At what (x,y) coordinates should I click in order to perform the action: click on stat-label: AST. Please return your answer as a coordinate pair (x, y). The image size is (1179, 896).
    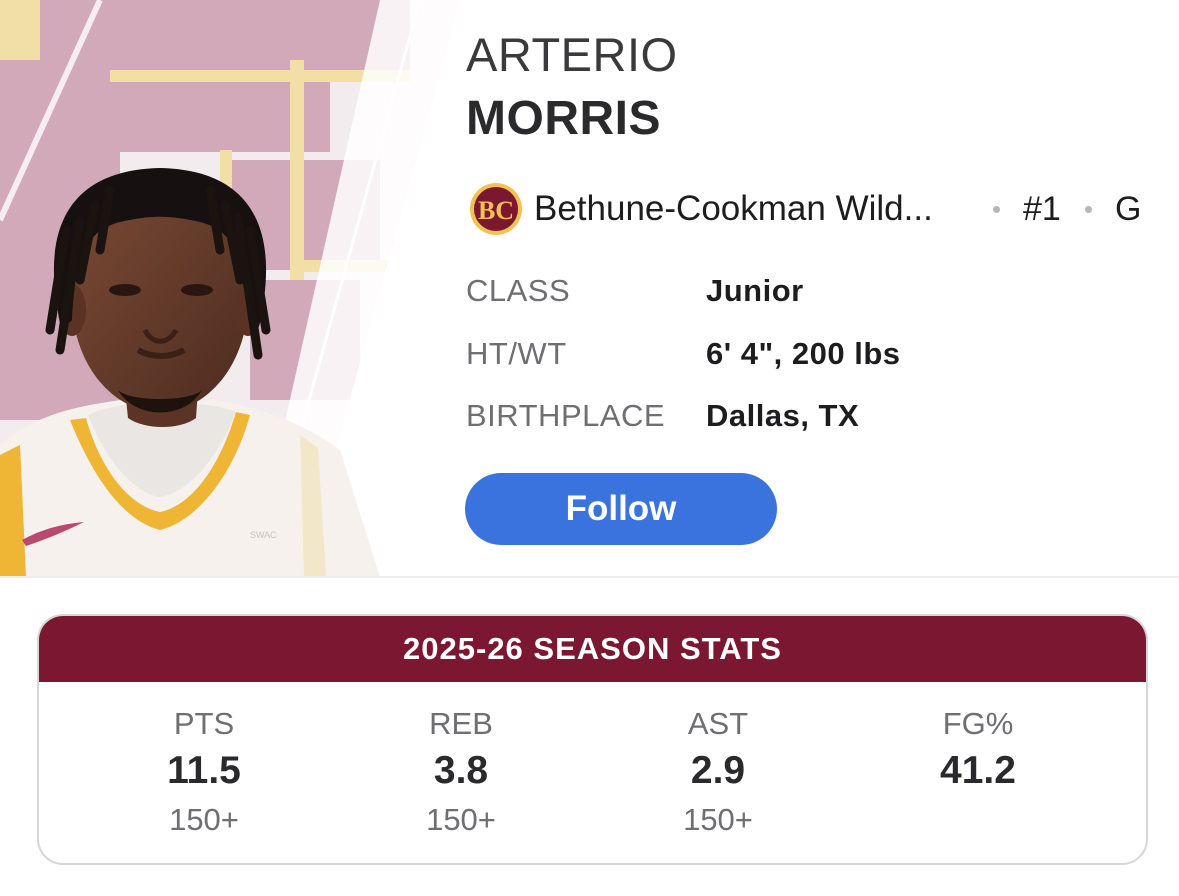
    Looking at the image, I should click on (718, 723).